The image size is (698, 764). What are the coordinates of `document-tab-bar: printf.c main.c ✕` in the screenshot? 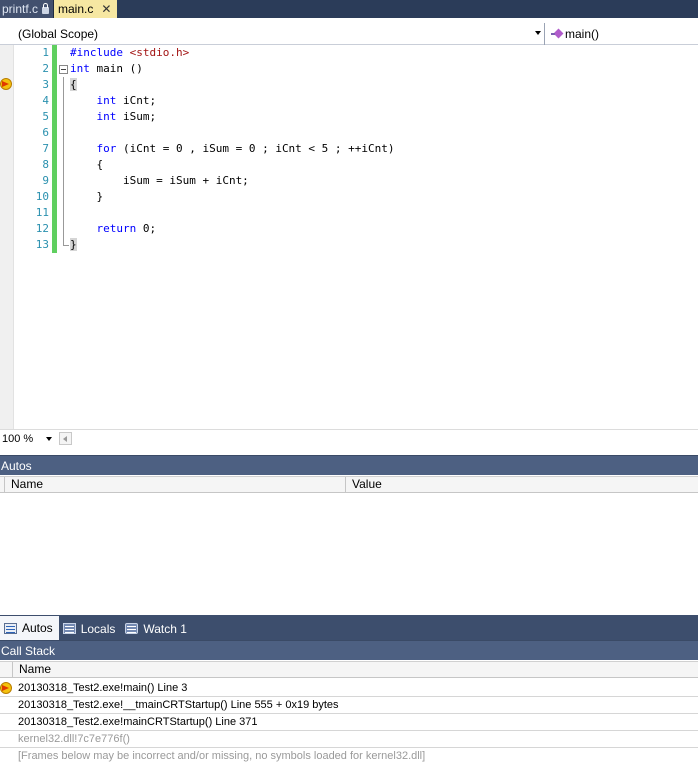 It's located at (349, 9).